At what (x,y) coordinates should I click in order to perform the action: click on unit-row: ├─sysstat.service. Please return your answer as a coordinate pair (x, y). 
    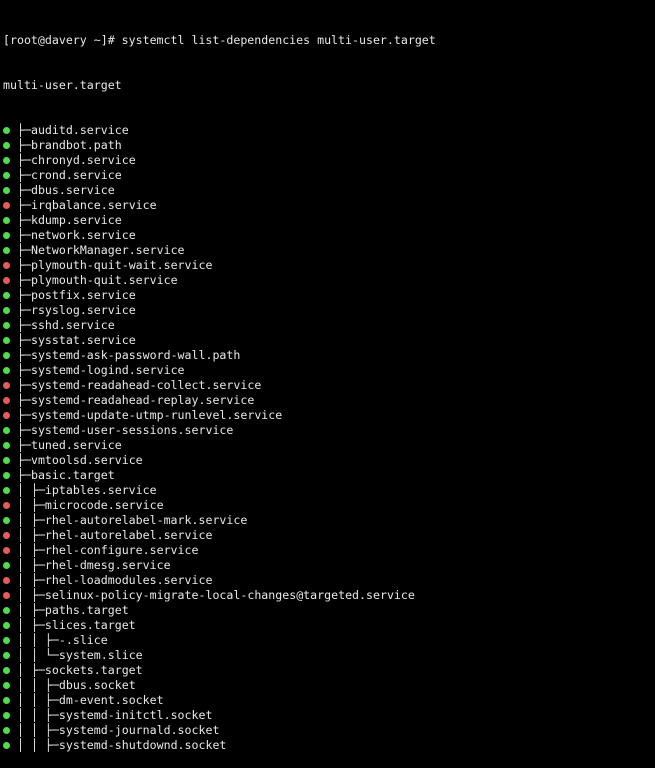
    Looking at the image, I should click on (219, 340).